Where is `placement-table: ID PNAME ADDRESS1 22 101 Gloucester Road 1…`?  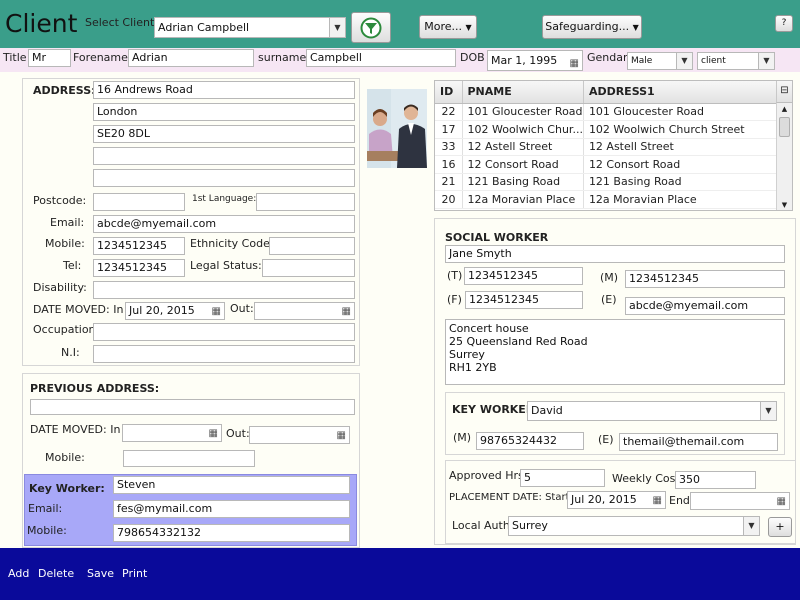
placement-table: ID PNAME ADDRESS1 22 101 Gloucester Road 1… is located at coordinates (607, 145).